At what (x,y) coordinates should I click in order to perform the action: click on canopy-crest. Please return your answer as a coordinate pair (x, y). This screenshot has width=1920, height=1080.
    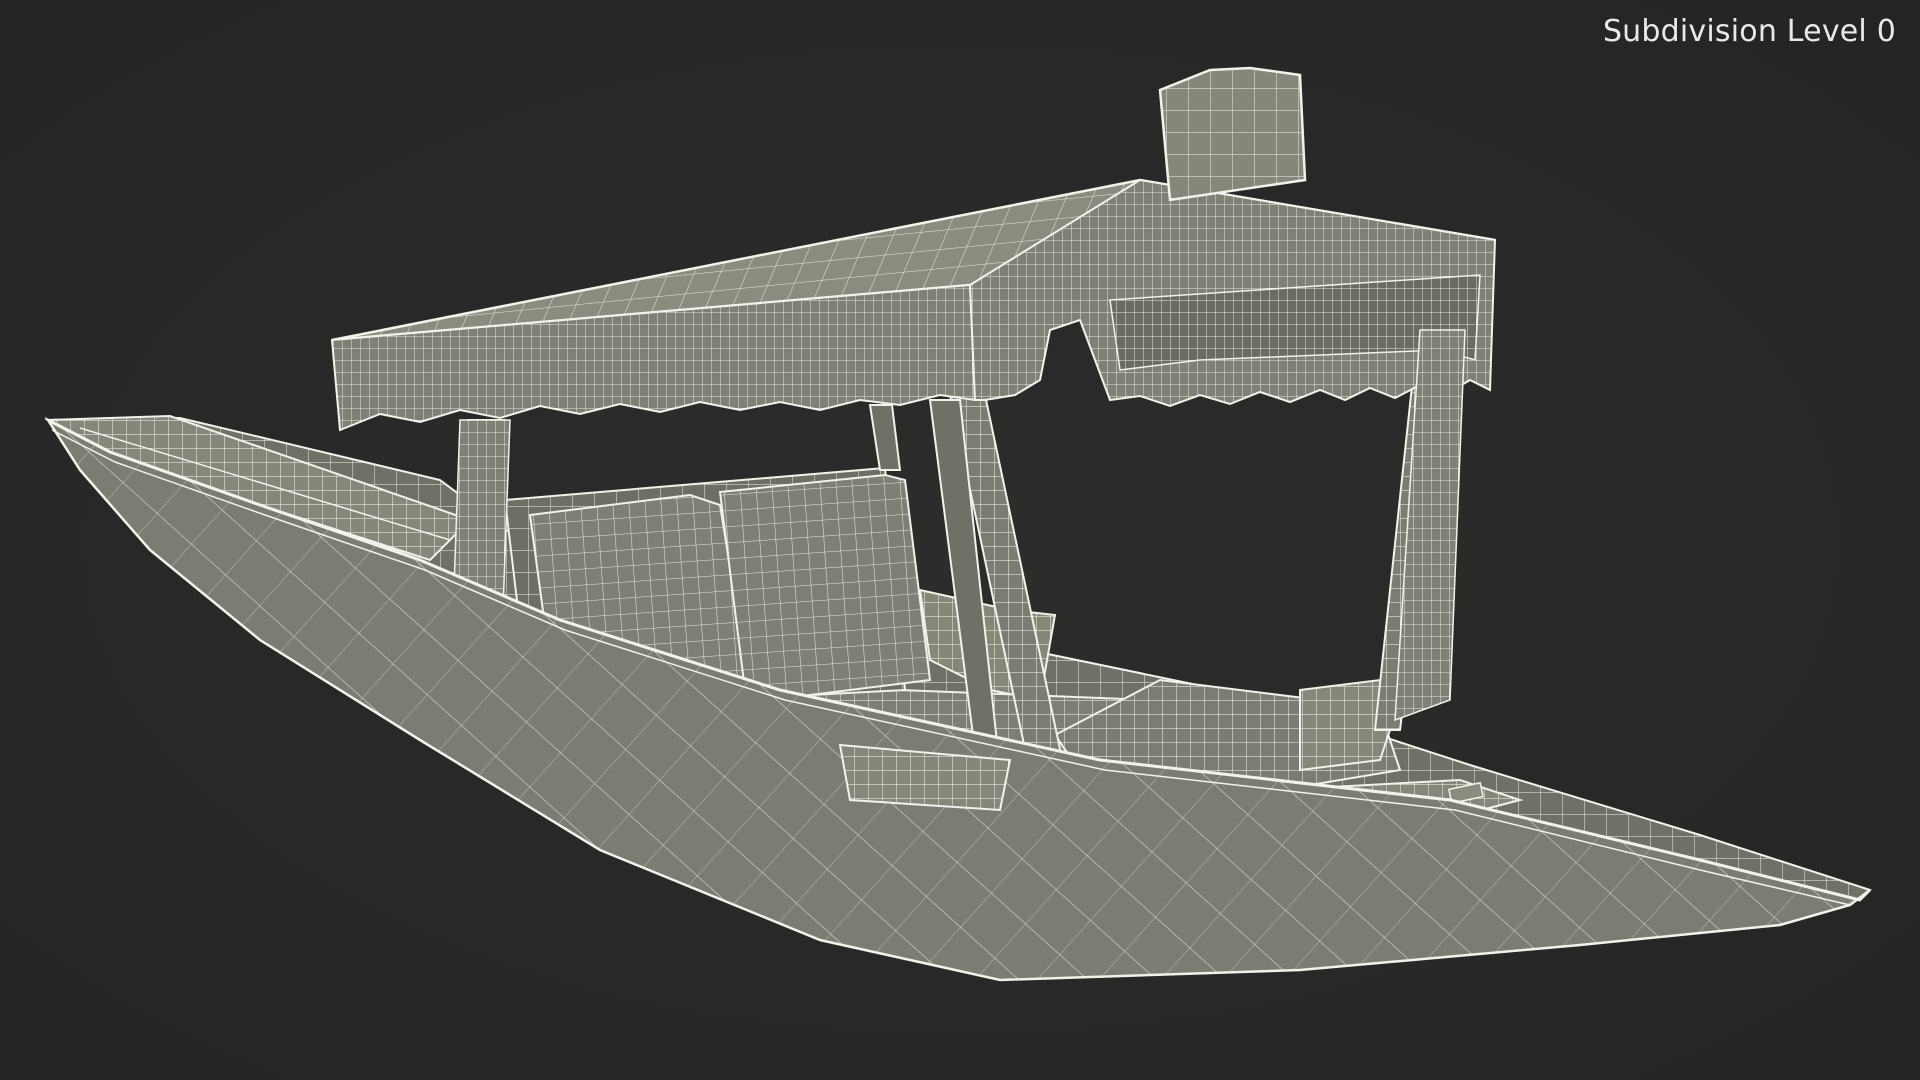
    Looking at the image, I should click on (1232, 134).